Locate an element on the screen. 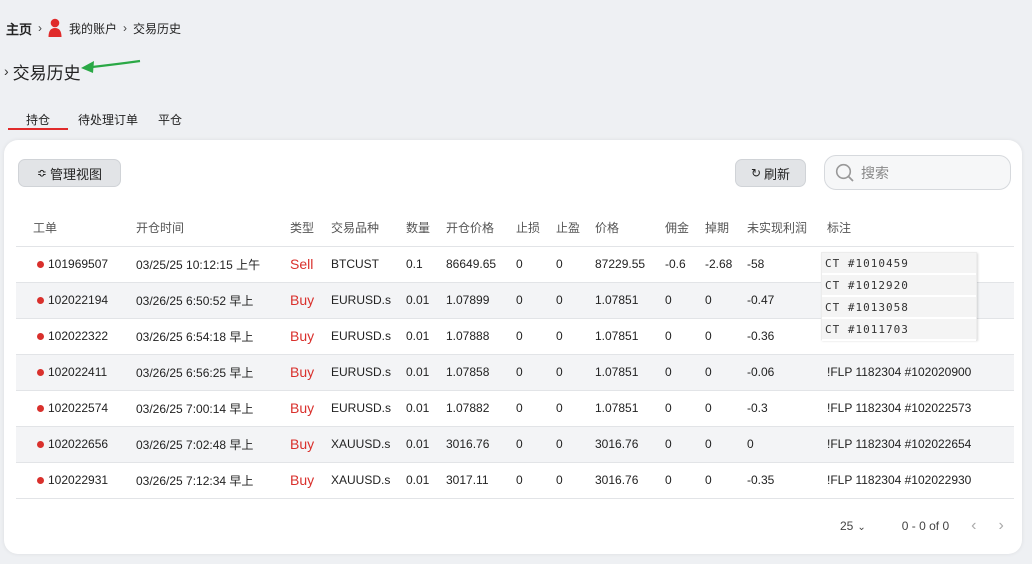  breadcrumb-account: 我的账户 is located at coordinates (93, 28).